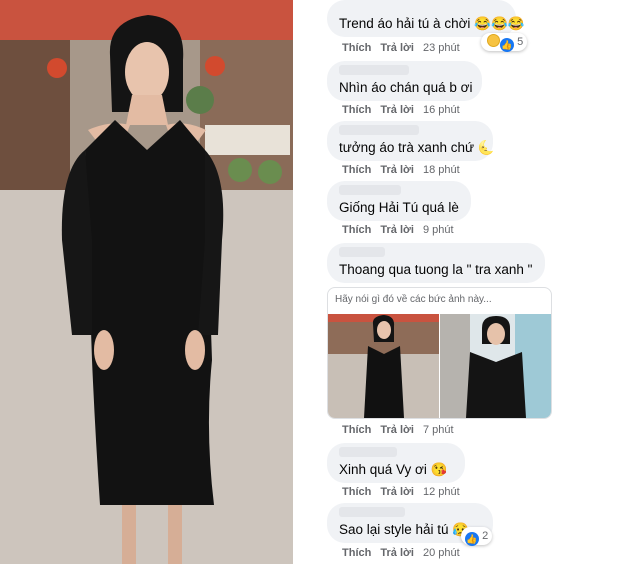 Image resolution: width=628 pixels, height=564 pixels. I want to click on comment-bubble: Xinh quá Vy ơi 😘, so click(396, 463).